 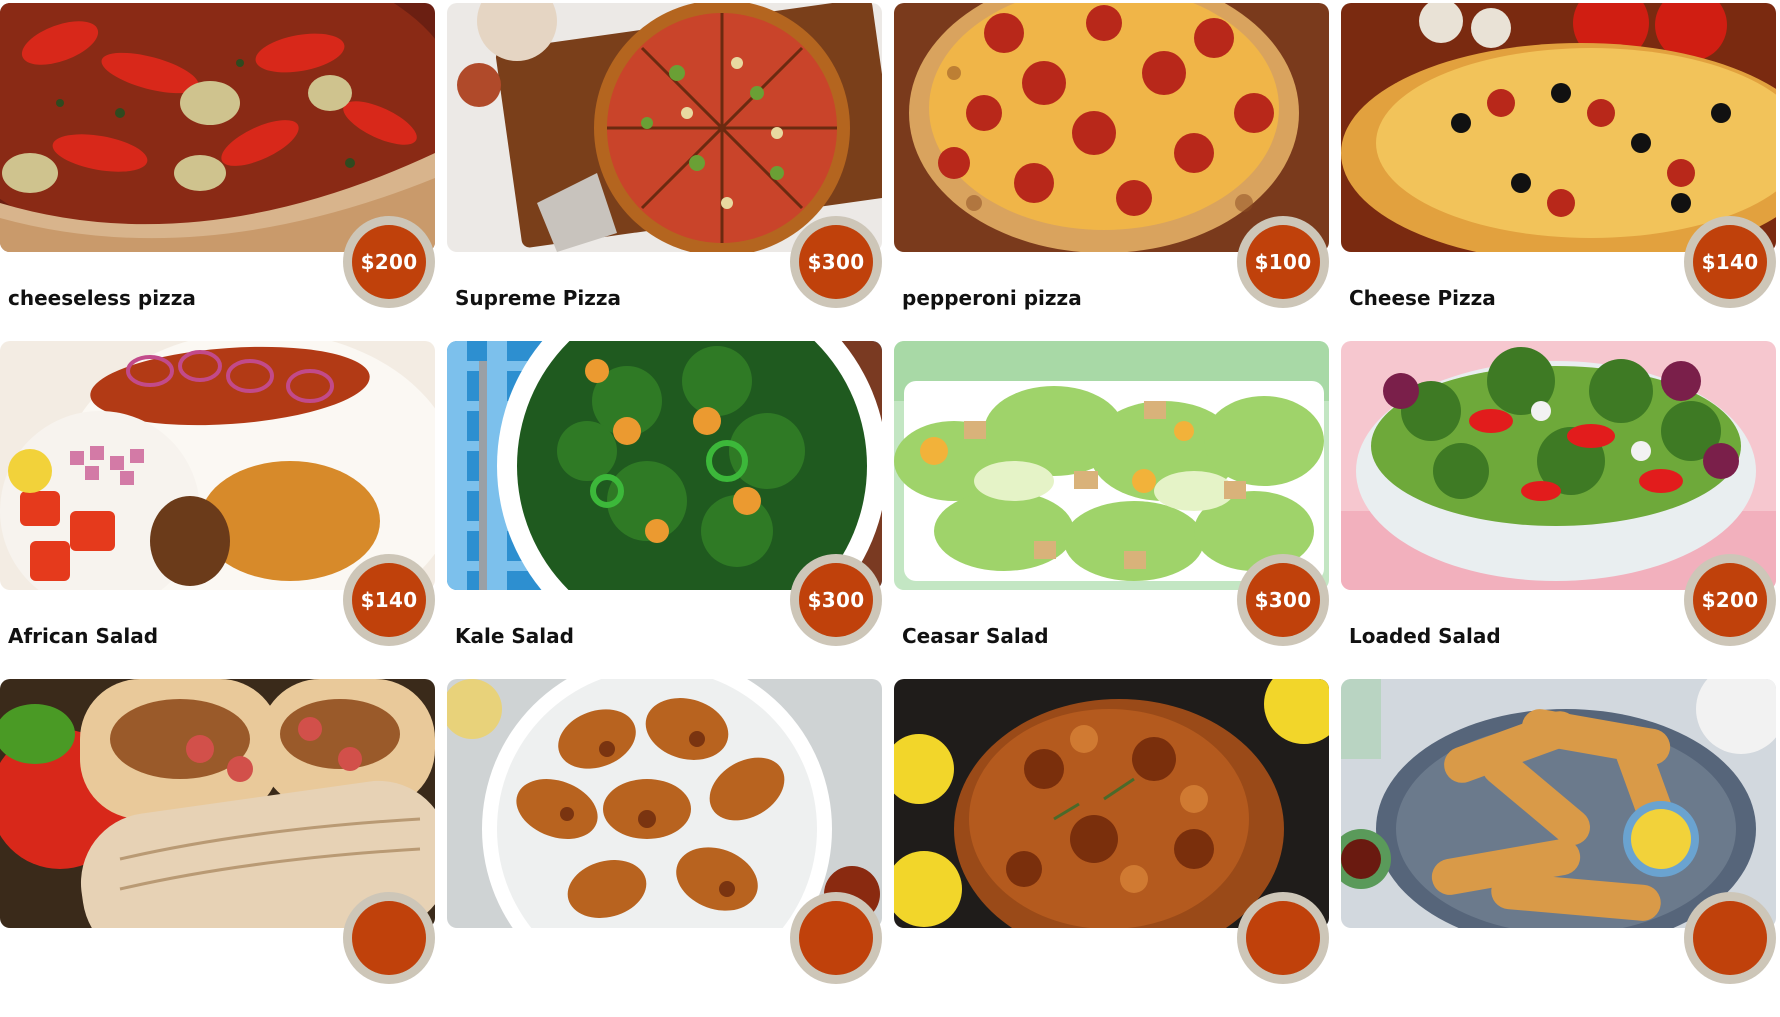 What do you see at coordinates (975, 636) in the screenshot?
I see `item-name: Ceasar Salad` at bounding box center [975, 636].